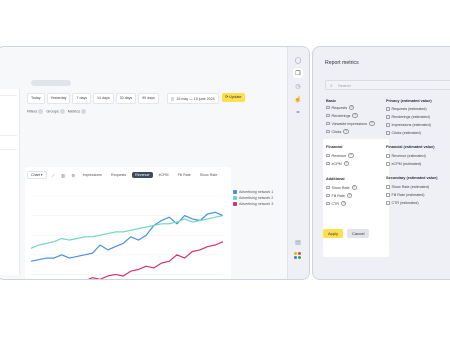  Describe the element at coordinates (331, 101) in the screenshot. I see `group-basic: Basic` at that location.